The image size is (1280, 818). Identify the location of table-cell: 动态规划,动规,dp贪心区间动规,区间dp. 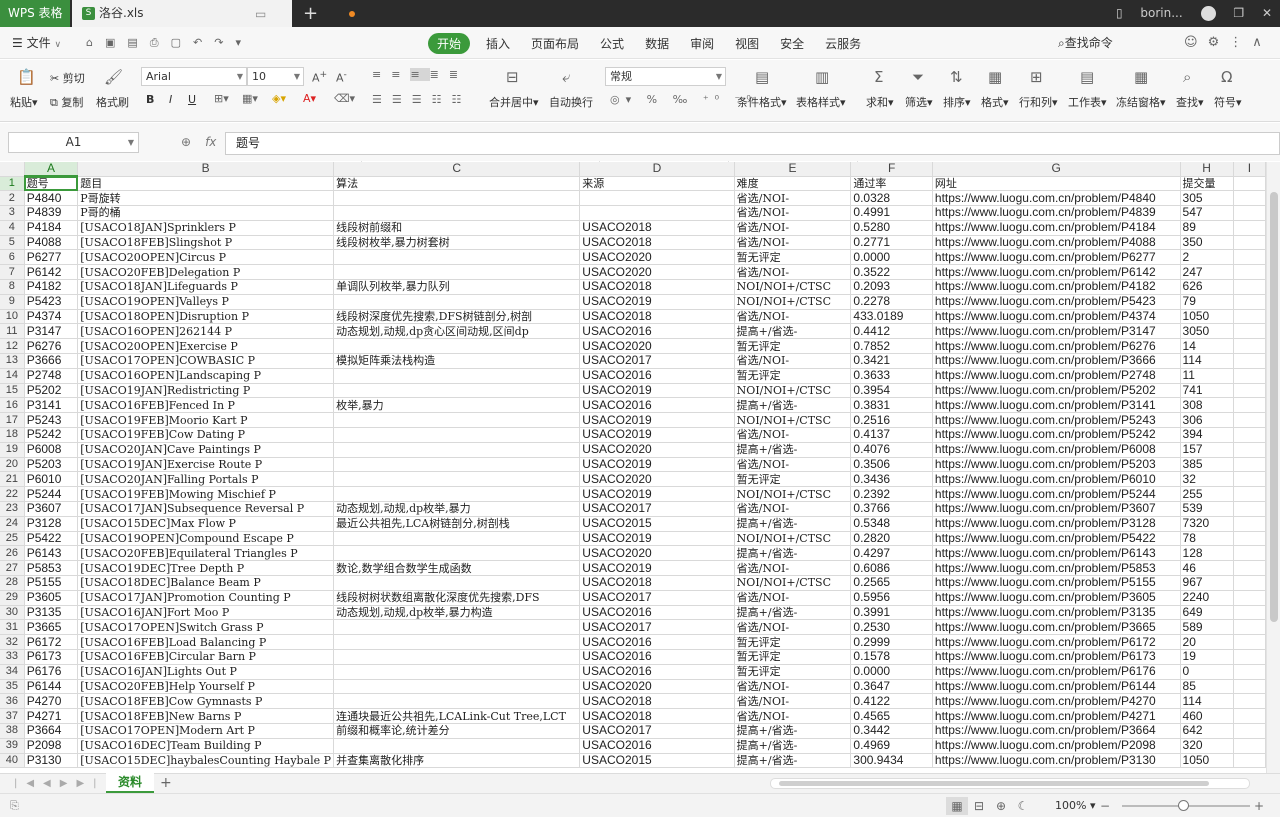
(457, 331).